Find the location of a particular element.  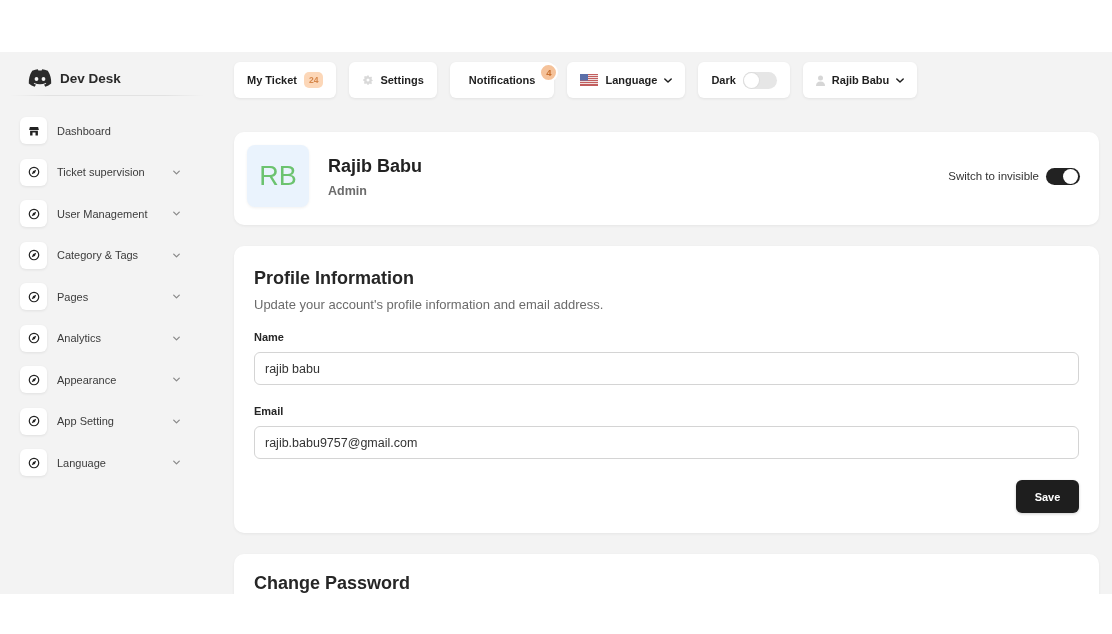

settings-button: Settings is located at coordinates (393, 80).